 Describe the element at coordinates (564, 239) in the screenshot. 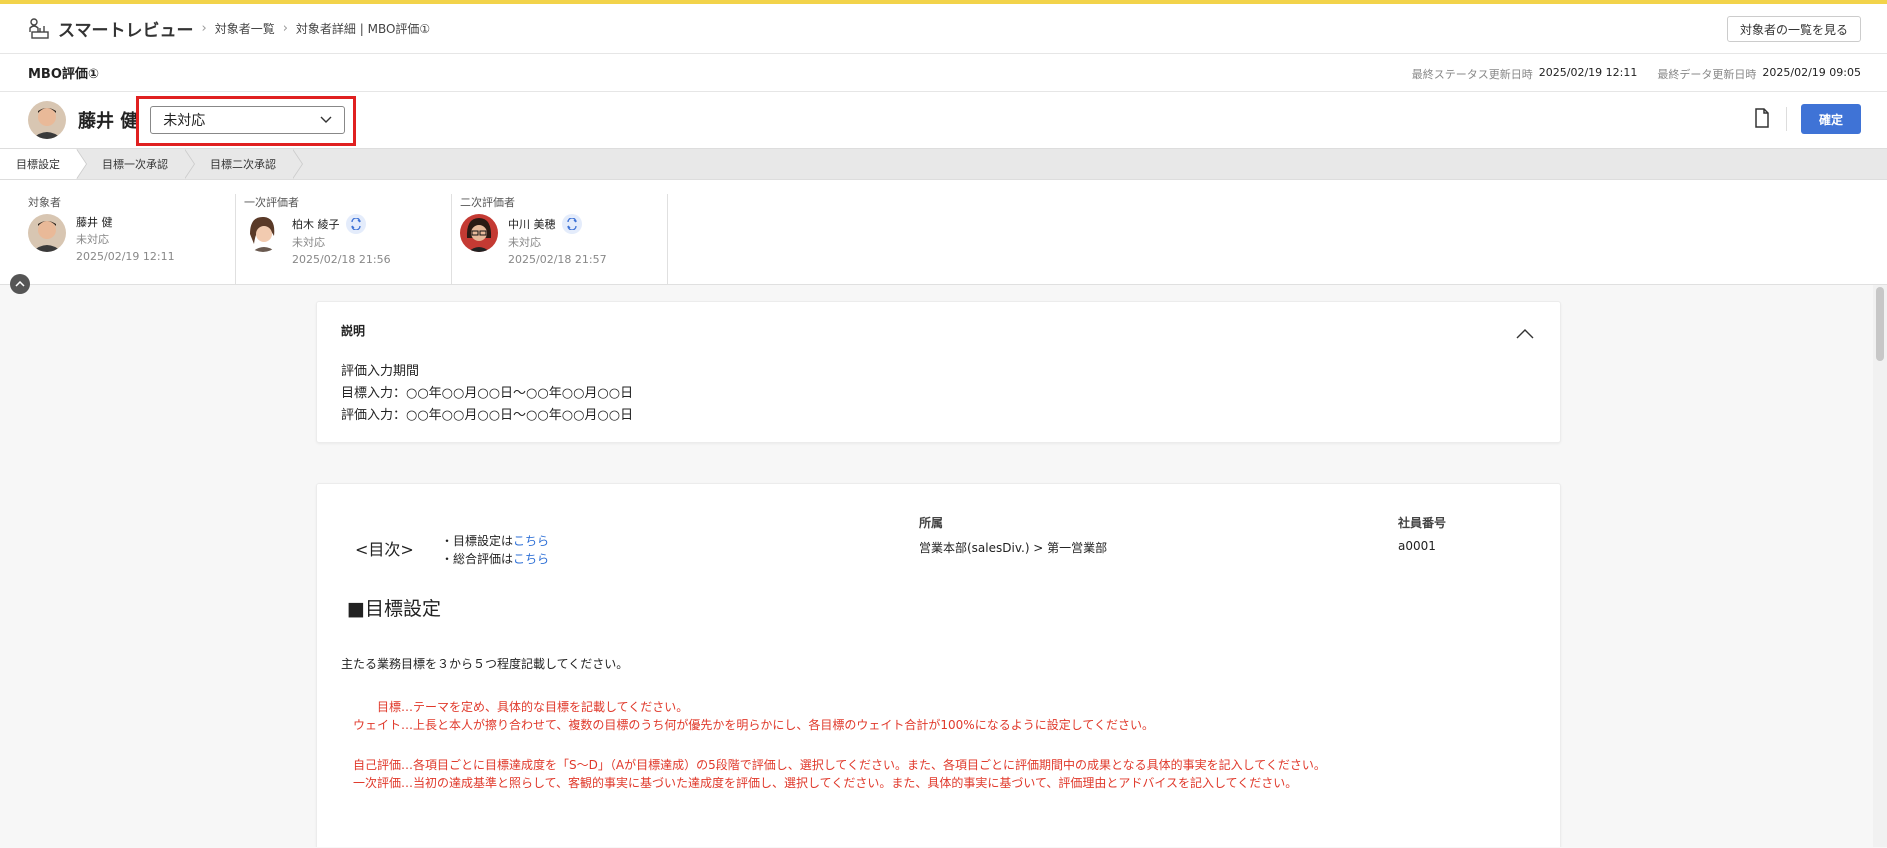

I see `evaluator-second: 二次評価者 中川 美穂 未対応 2025/02/18 21:57` at that location.